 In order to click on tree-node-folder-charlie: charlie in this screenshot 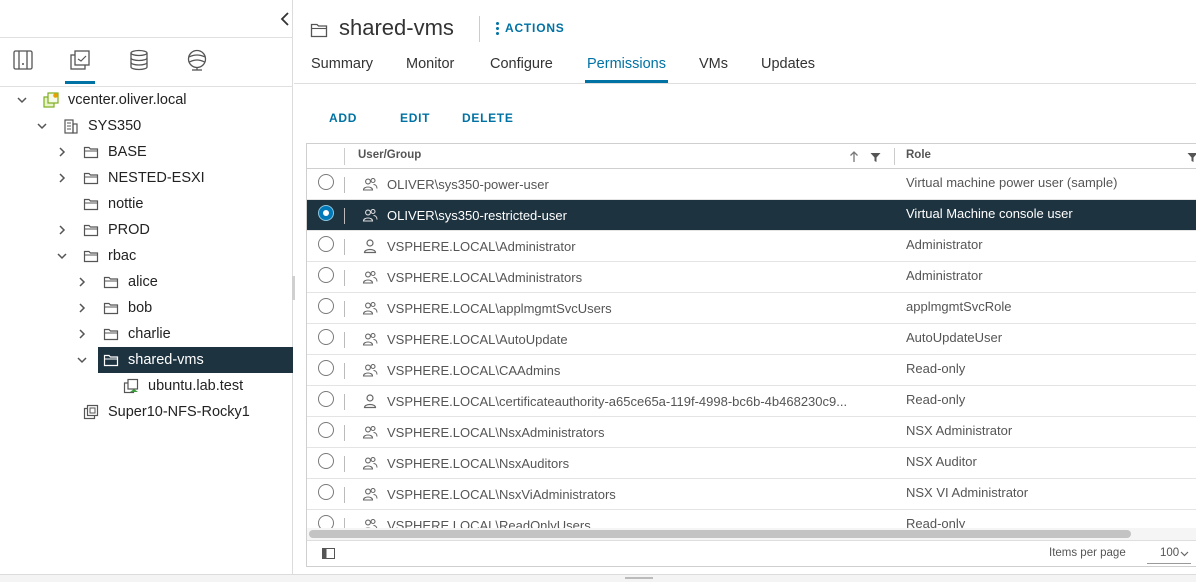, I will do `click(146, 334)`.